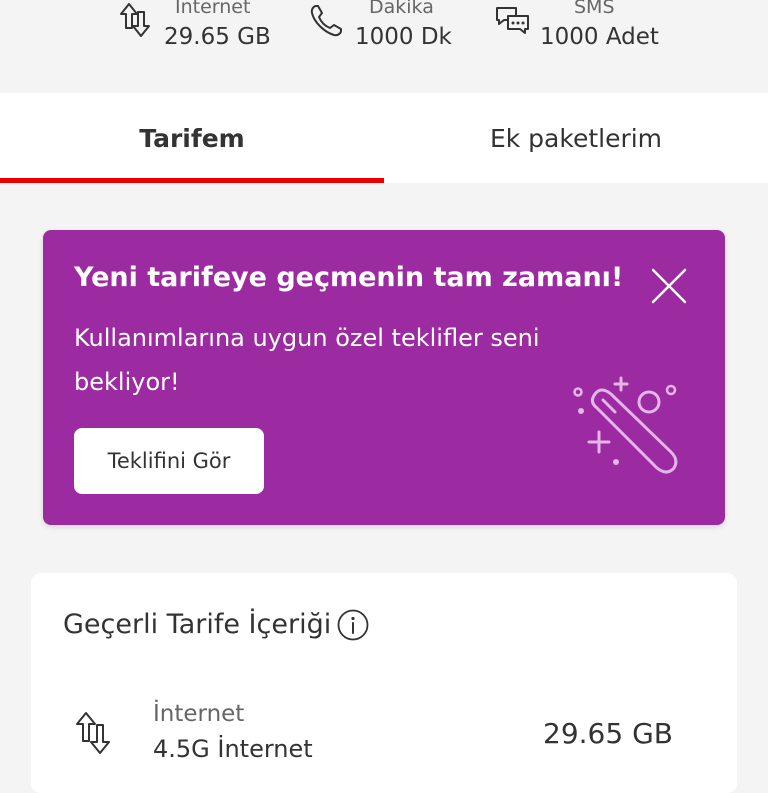  I want to click on chat-bubbles-icon, so click(512, 20).